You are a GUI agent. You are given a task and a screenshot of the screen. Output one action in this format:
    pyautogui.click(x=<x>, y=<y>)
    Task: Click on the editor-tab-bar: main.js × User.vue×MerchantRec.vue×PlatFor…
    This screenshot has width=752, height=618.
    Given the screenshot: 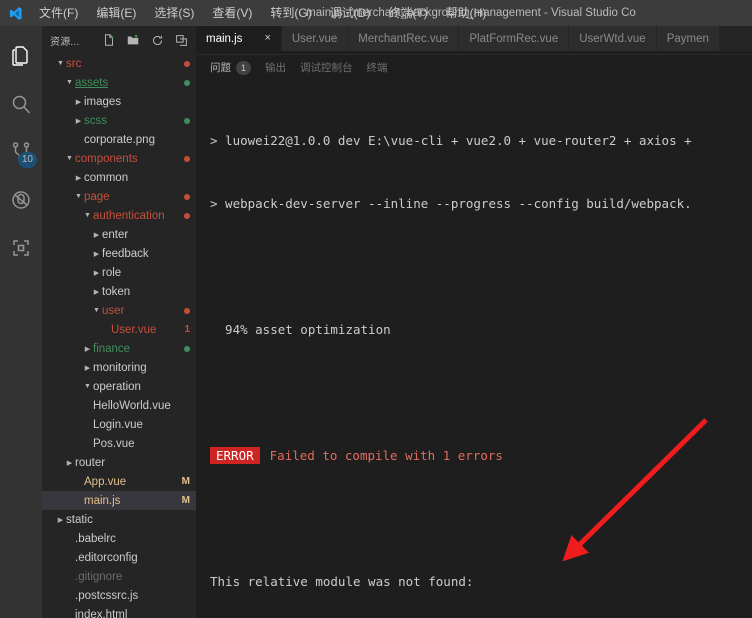 What is the action you would take?
    pyautogui.click(x=474, y=38)
    